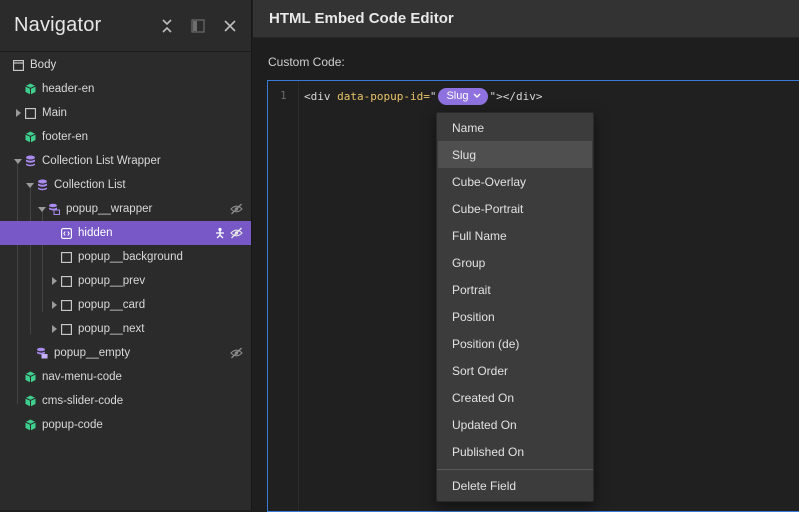  I want to click on line-number: 1, so click(283, 95).